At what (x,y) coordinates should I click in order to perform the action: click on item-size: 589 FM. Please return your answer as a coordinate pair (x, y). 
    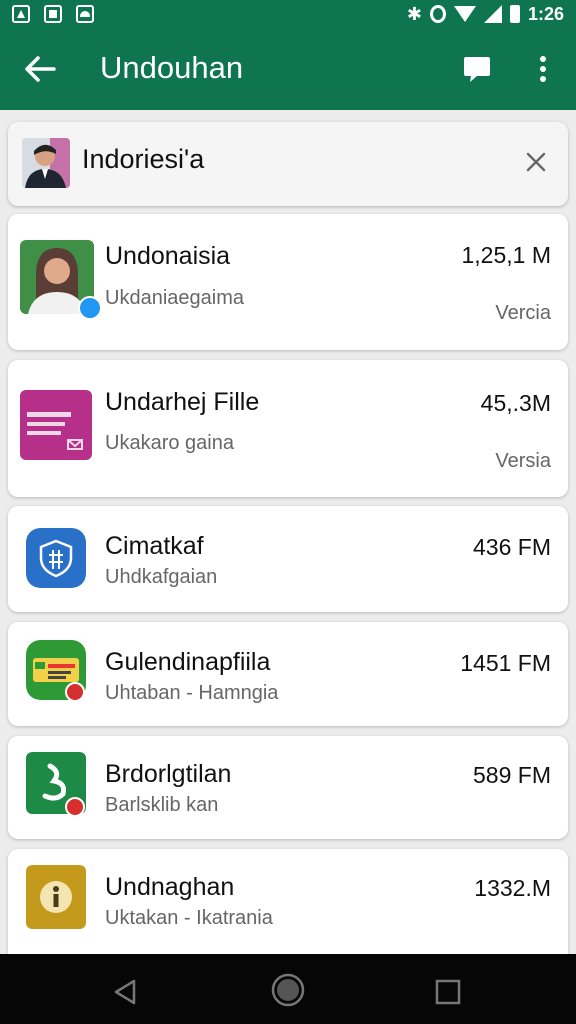
    Looking at the image, I should click on (512, 775).